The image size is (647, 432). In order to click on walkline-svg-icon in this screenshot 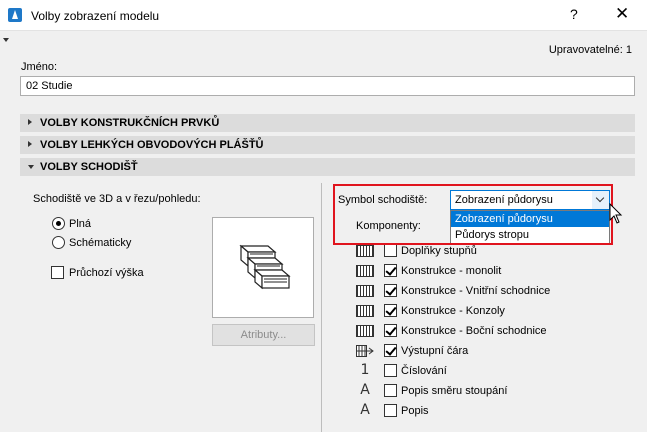, I will do `click(365, 351)`.